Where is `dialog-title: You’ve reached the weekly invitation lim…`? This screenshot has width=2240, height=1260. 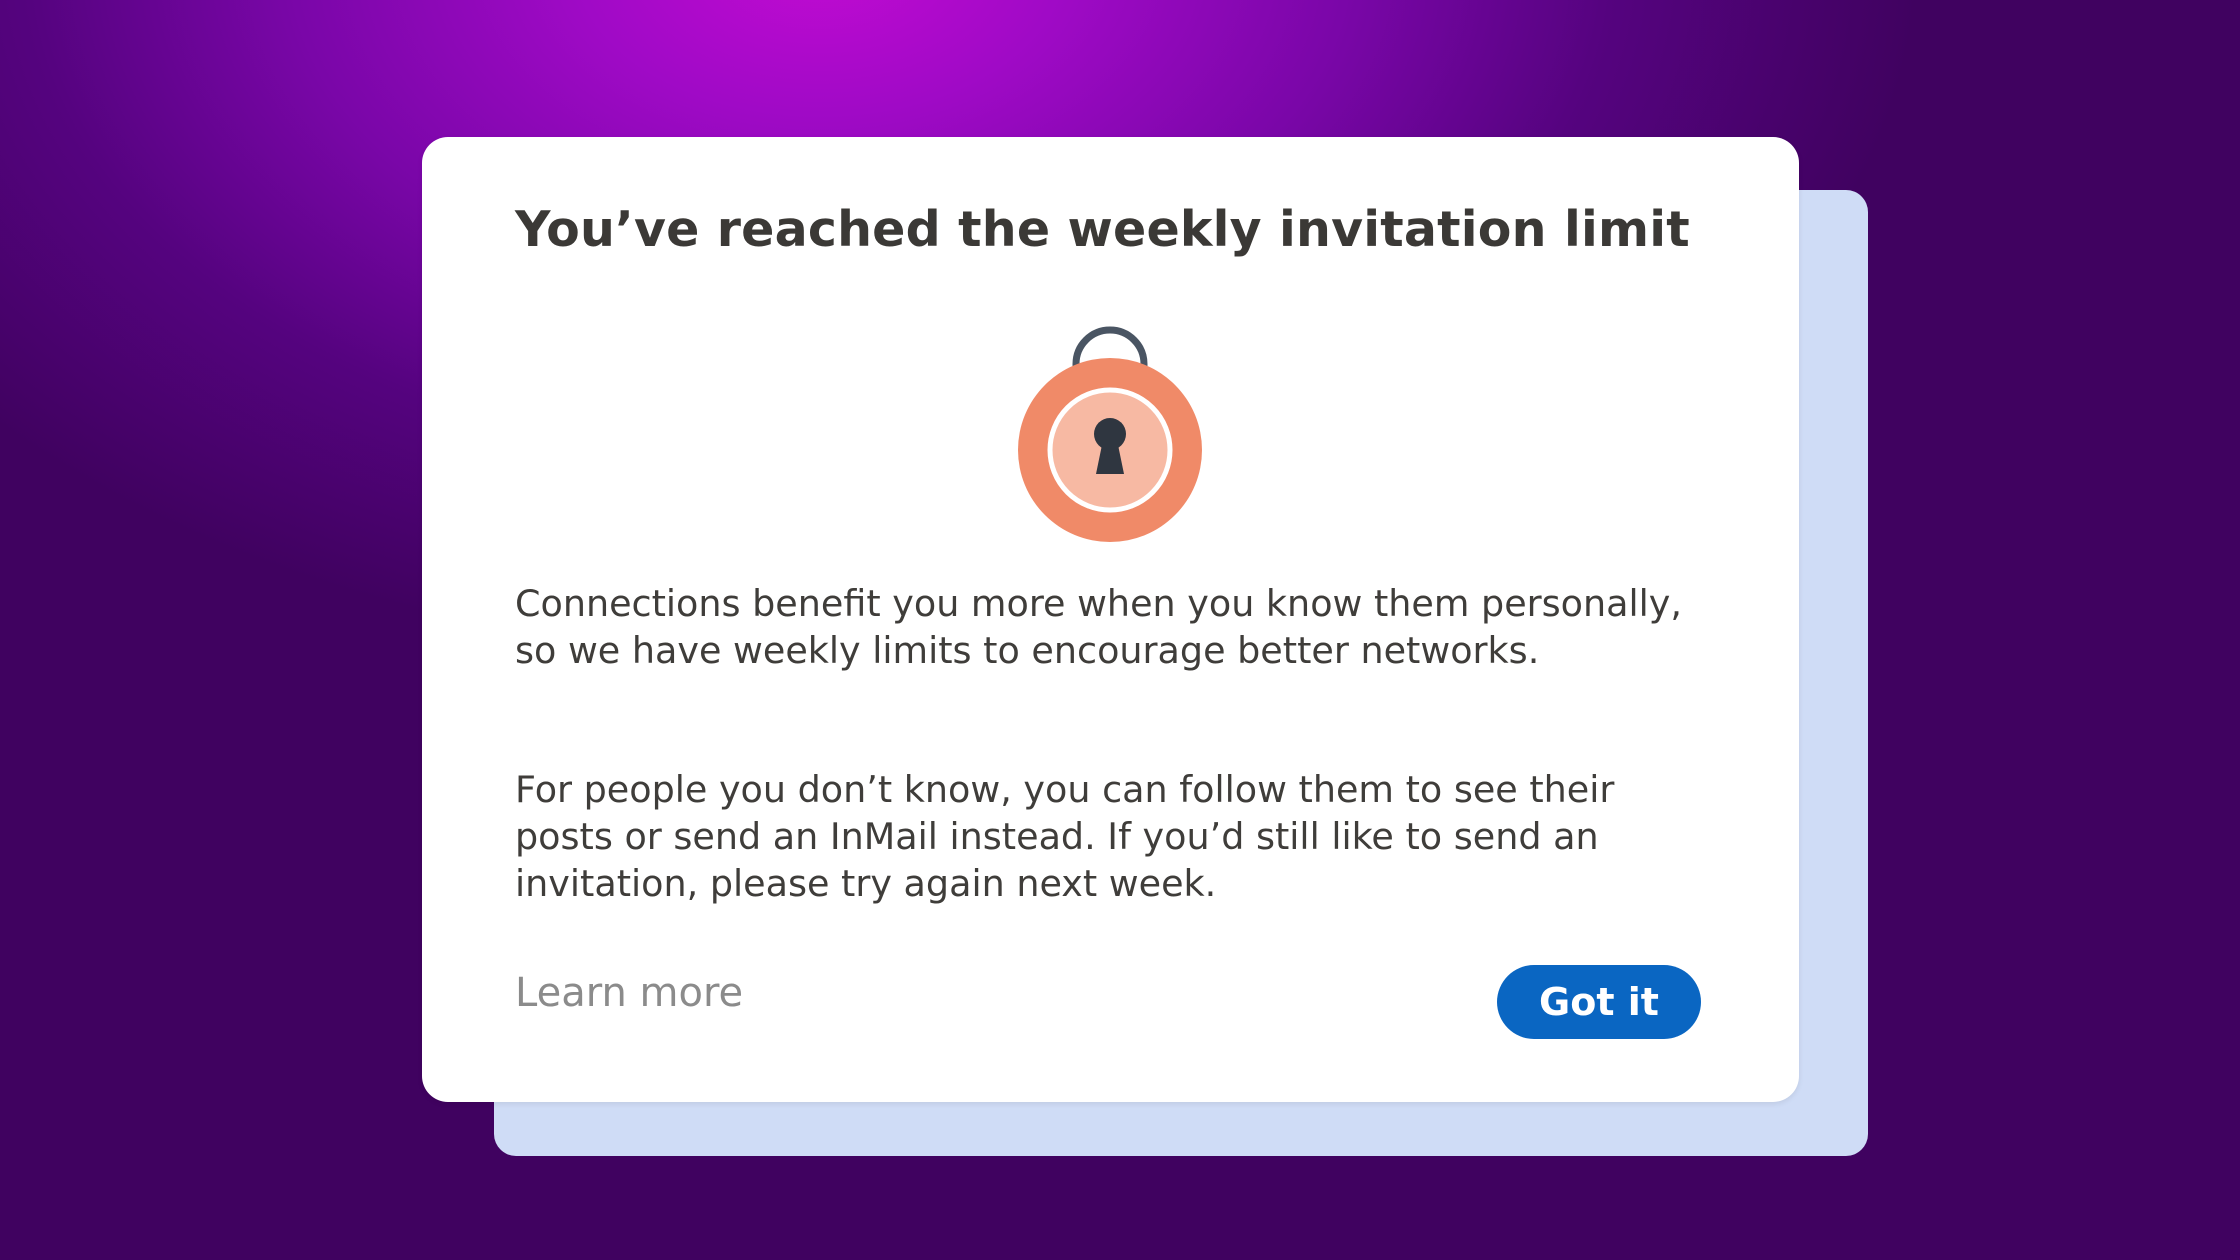 dialog-title: You’ve reached the weekly invitation lim… is located at coordinates (1102, 229).